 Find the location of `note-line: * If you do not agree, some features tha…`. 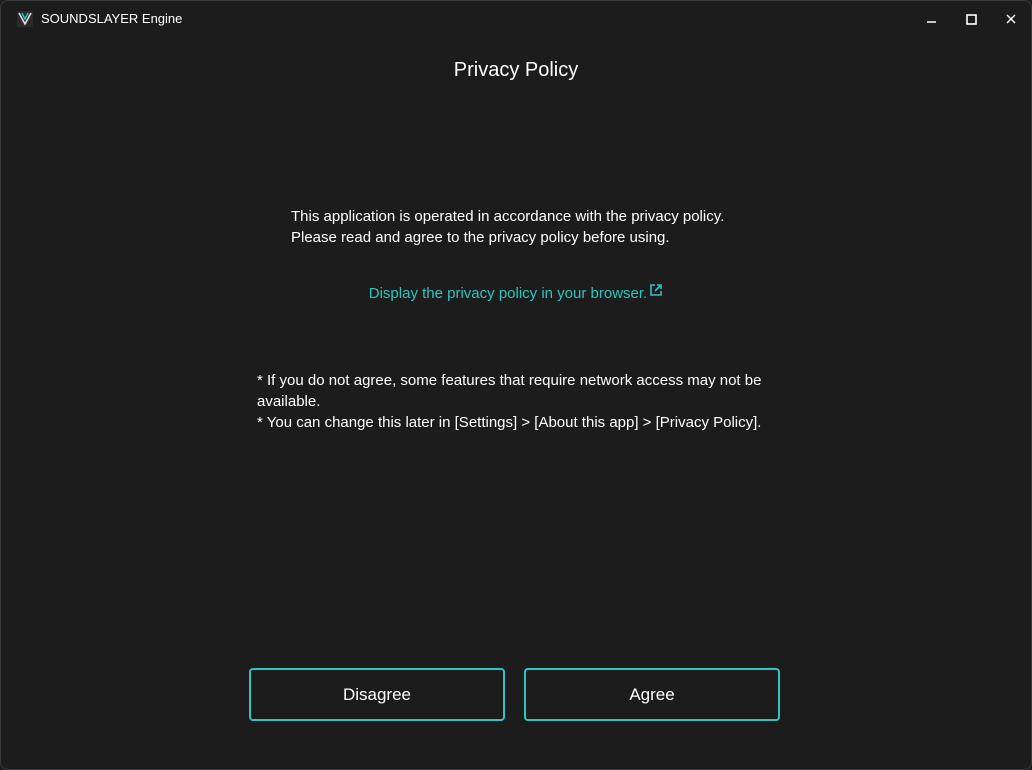

note-line: * If you do not agree, some features tha… is located at coordinates (509, 391).